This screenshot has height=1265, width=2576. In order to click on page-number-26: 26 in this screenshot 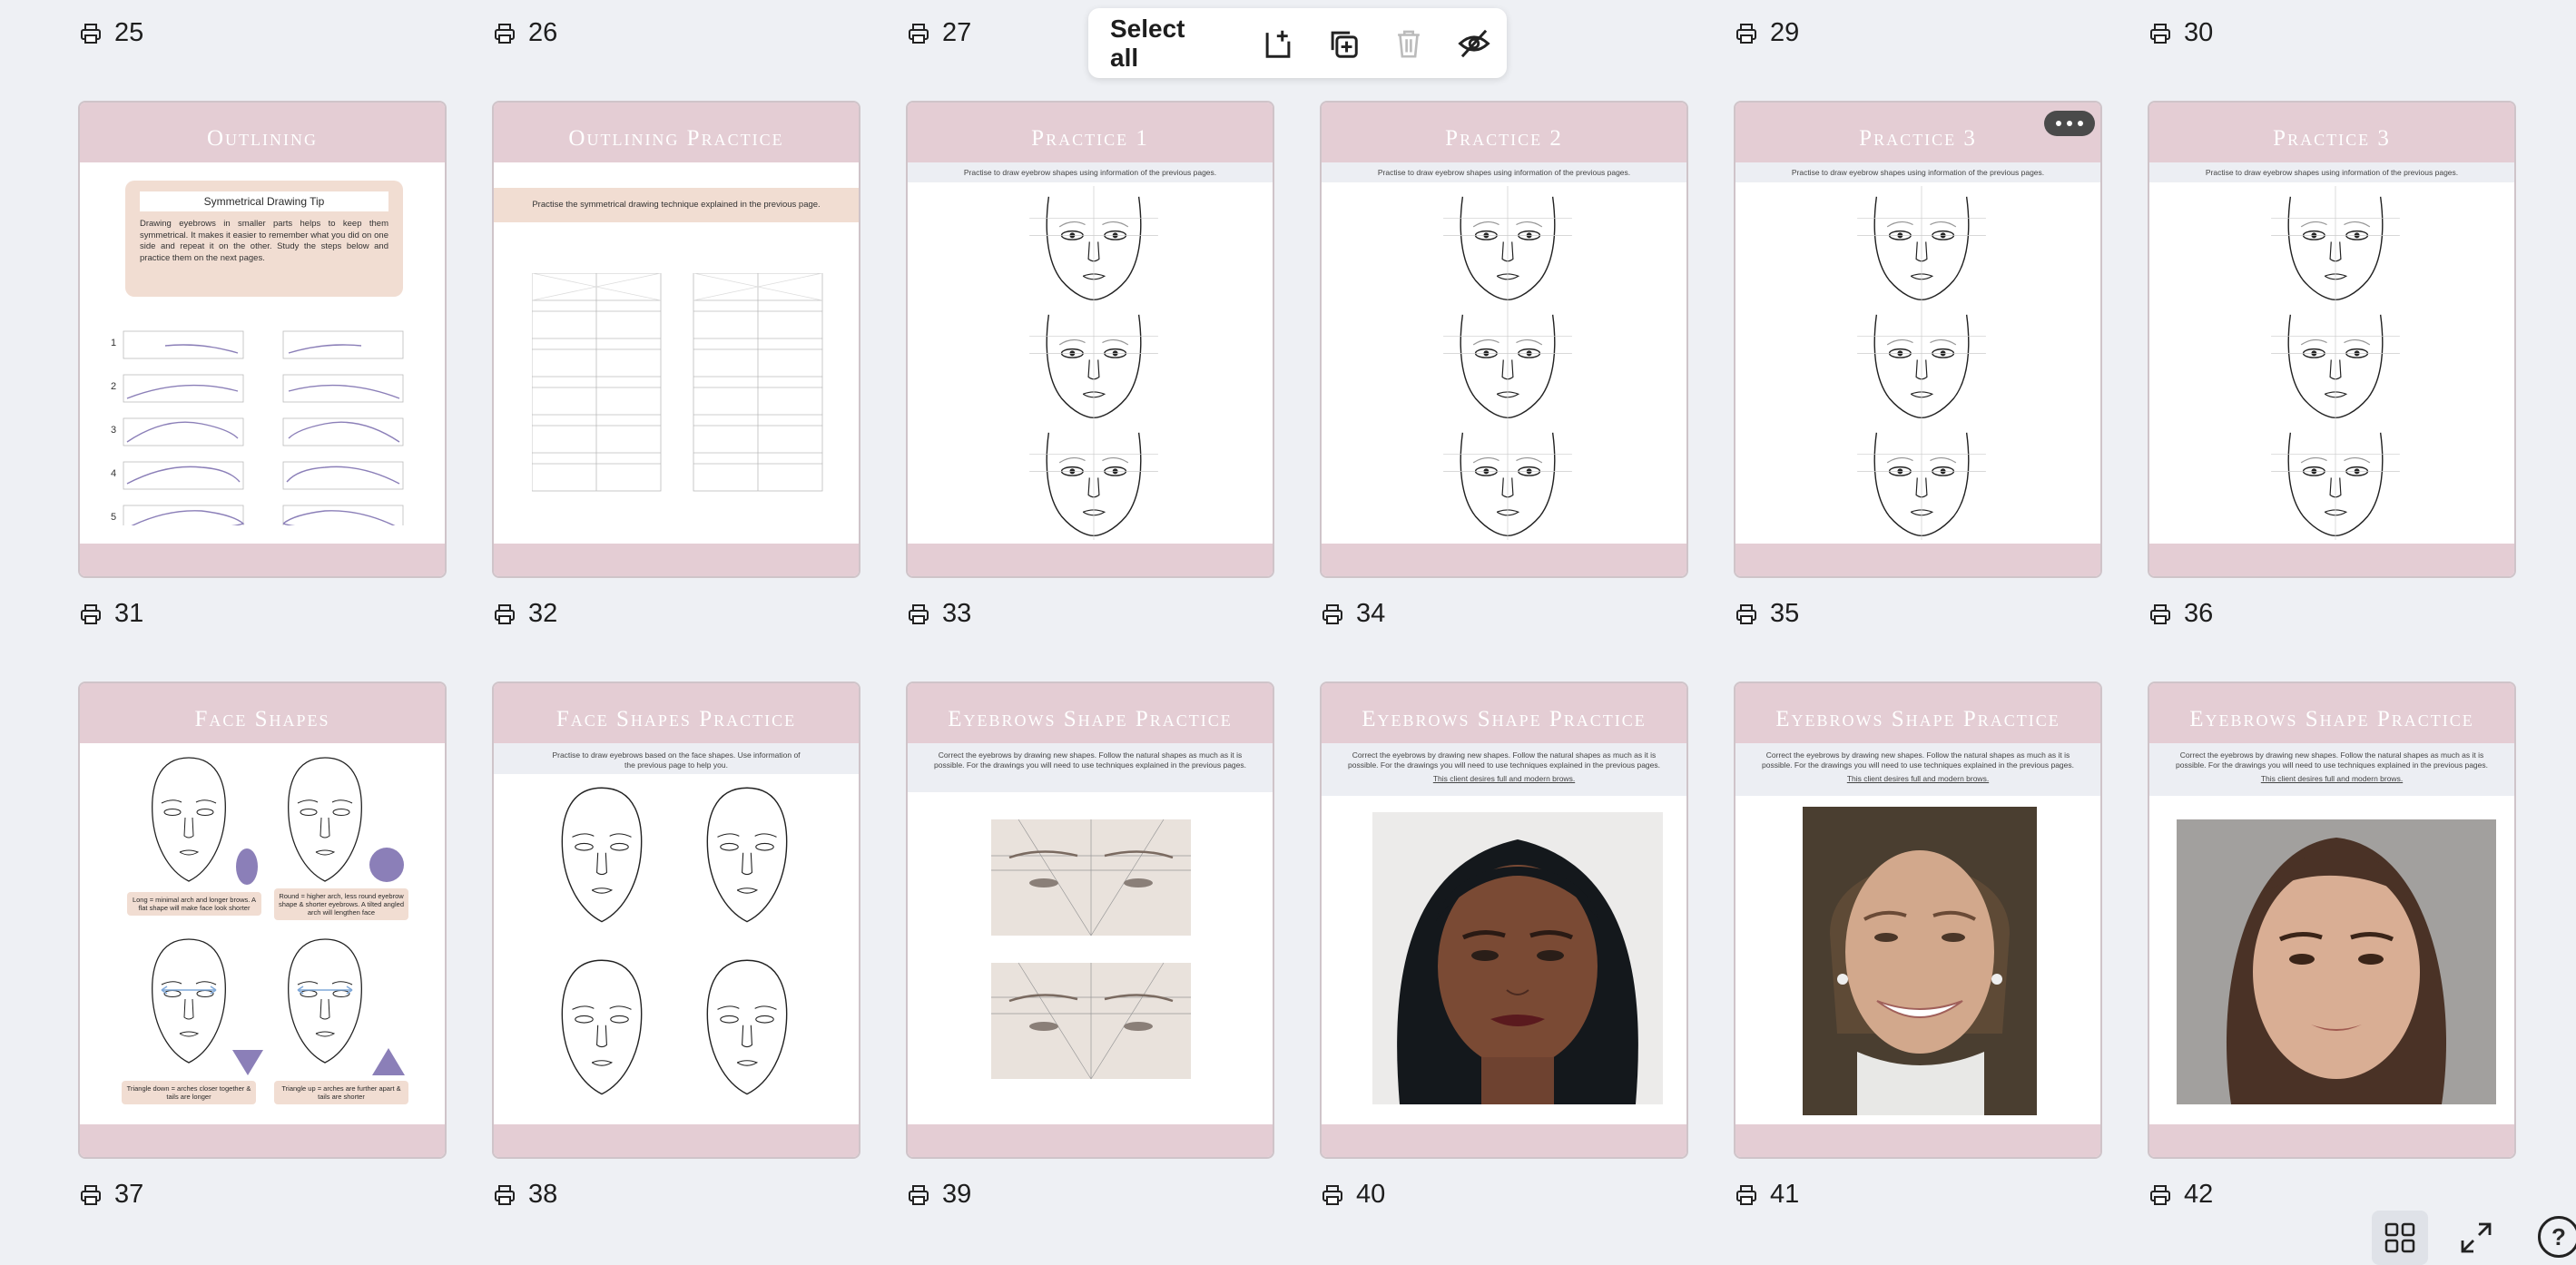, I will do `click(525, 33)`.